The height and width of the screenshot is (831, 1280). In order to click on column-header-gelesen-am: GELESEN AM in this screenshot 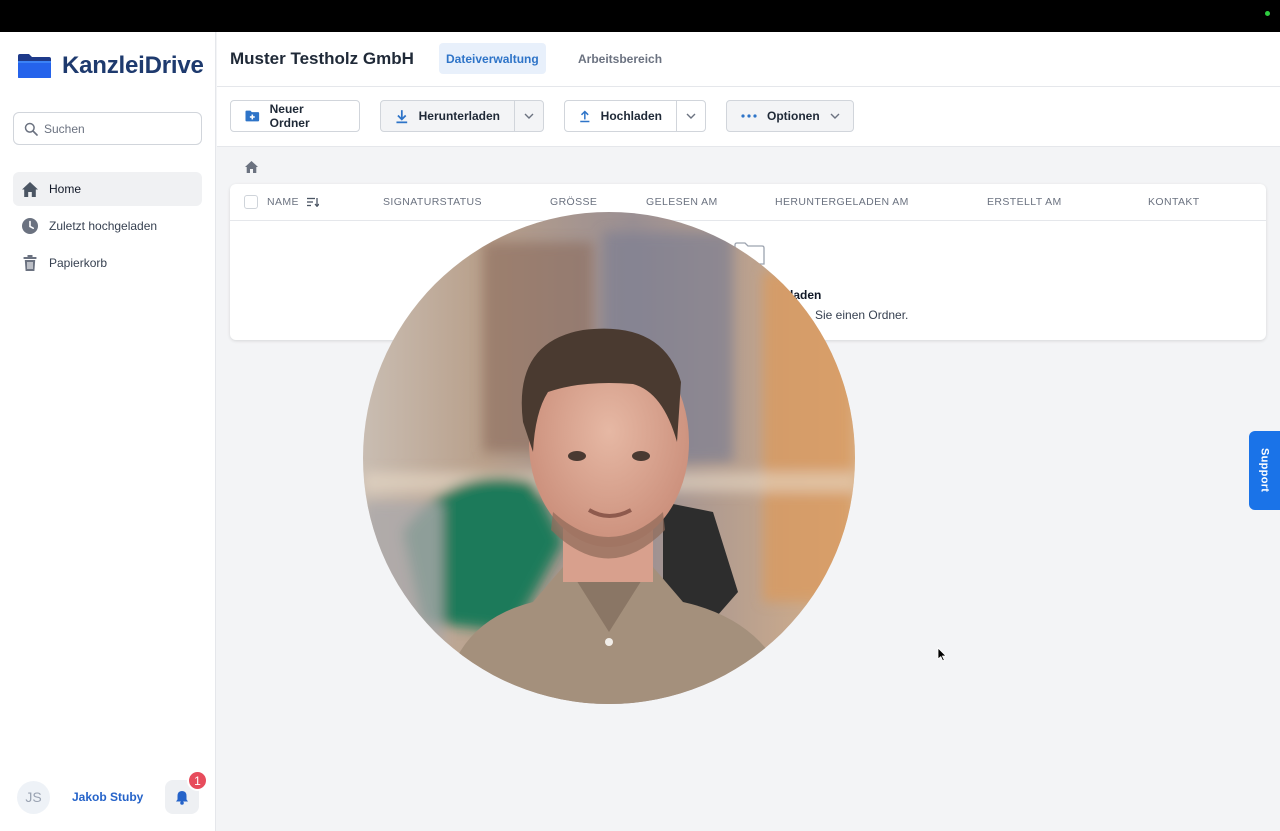, I will do `click(682, 202)`.